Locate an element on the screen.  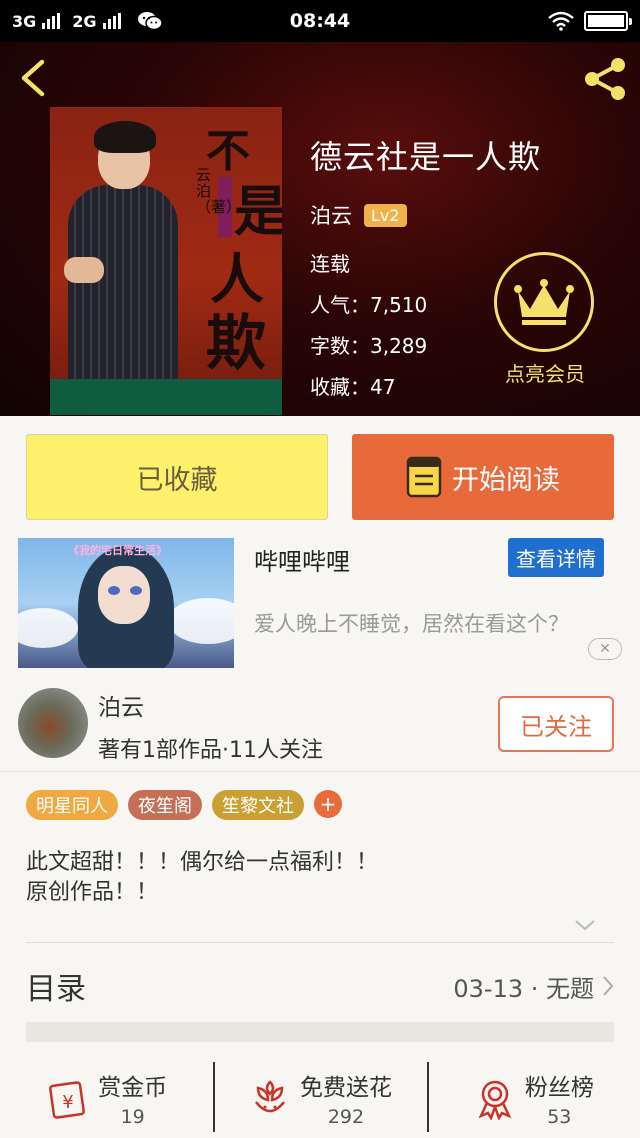
start-reading-button: 开始阅读 is located at coordinates (483, 477).